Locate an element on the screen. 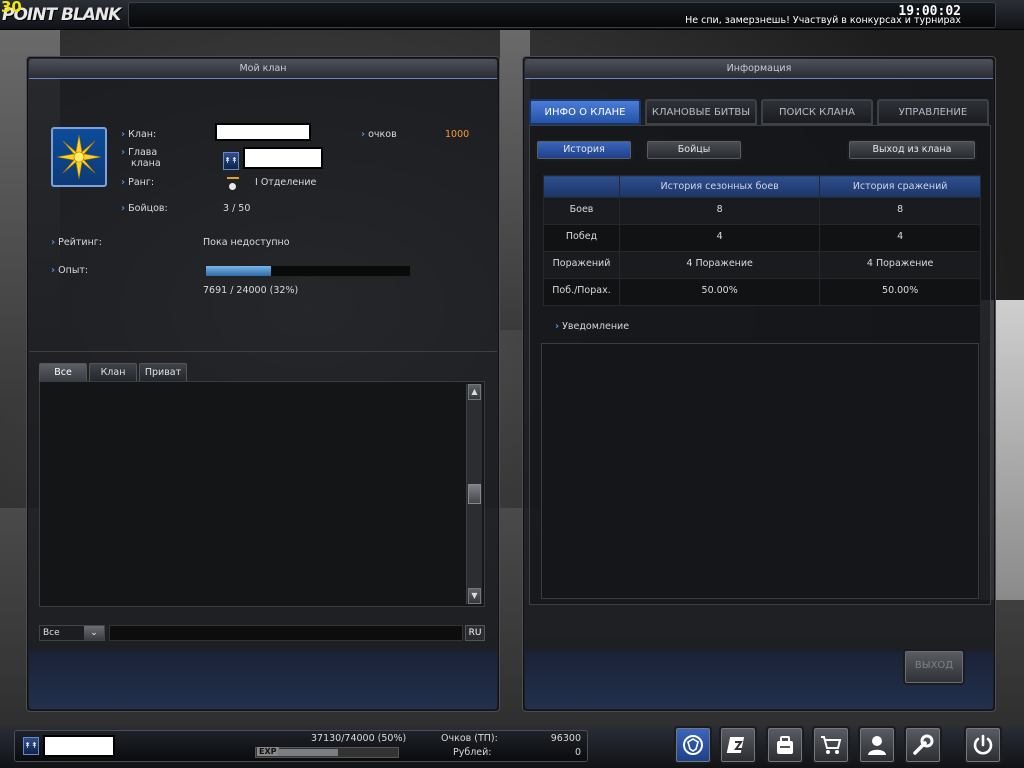 The width and height of the screenshot is (1024, 768). clan-exp-row: › Опыт: is located at coordinates (69, 270).